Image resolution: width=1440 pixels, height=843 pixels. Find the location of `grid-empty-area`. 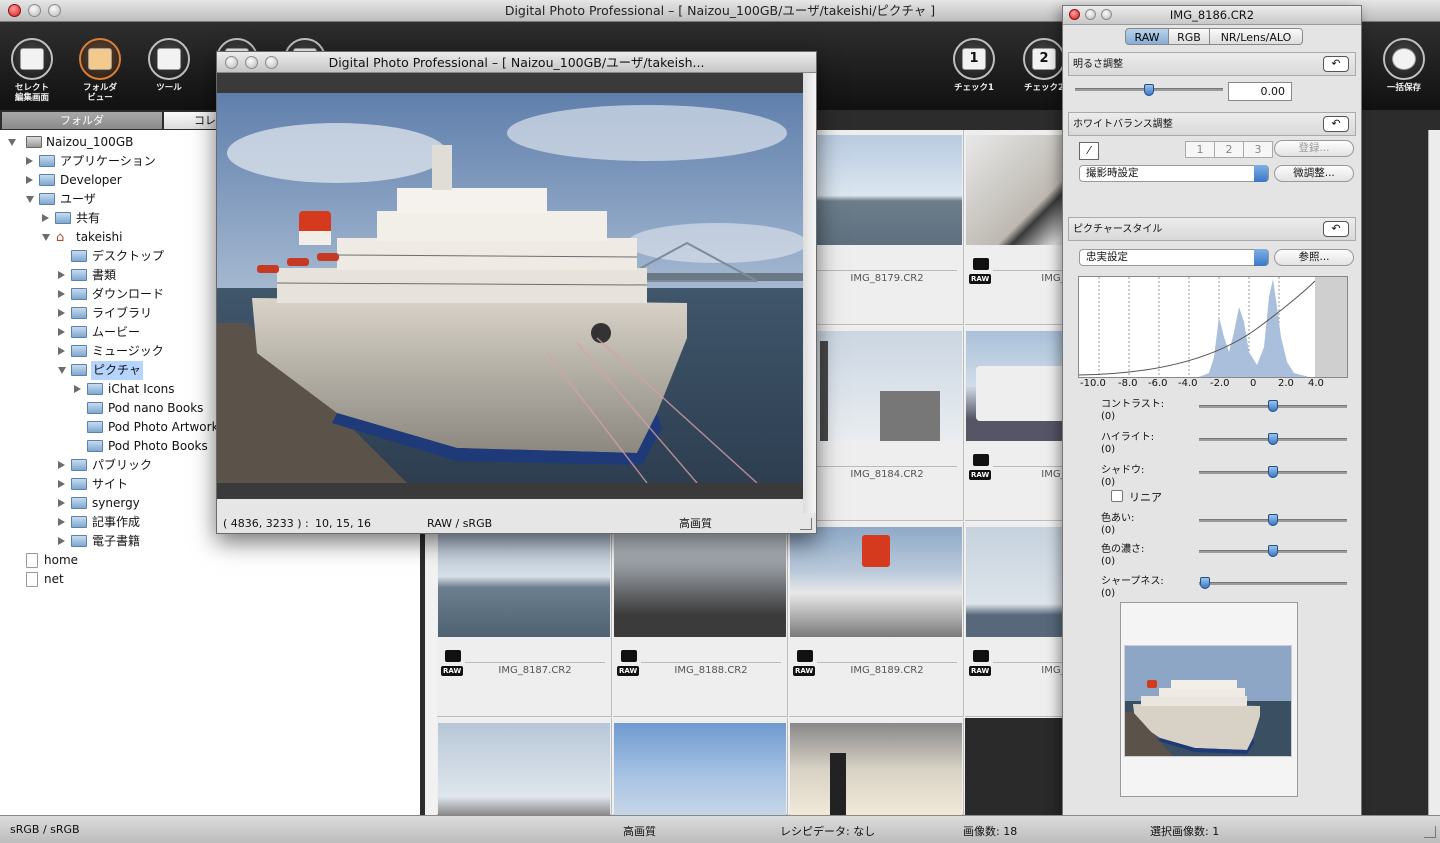

grid-empty-area is located at coordinates (1015, 766).